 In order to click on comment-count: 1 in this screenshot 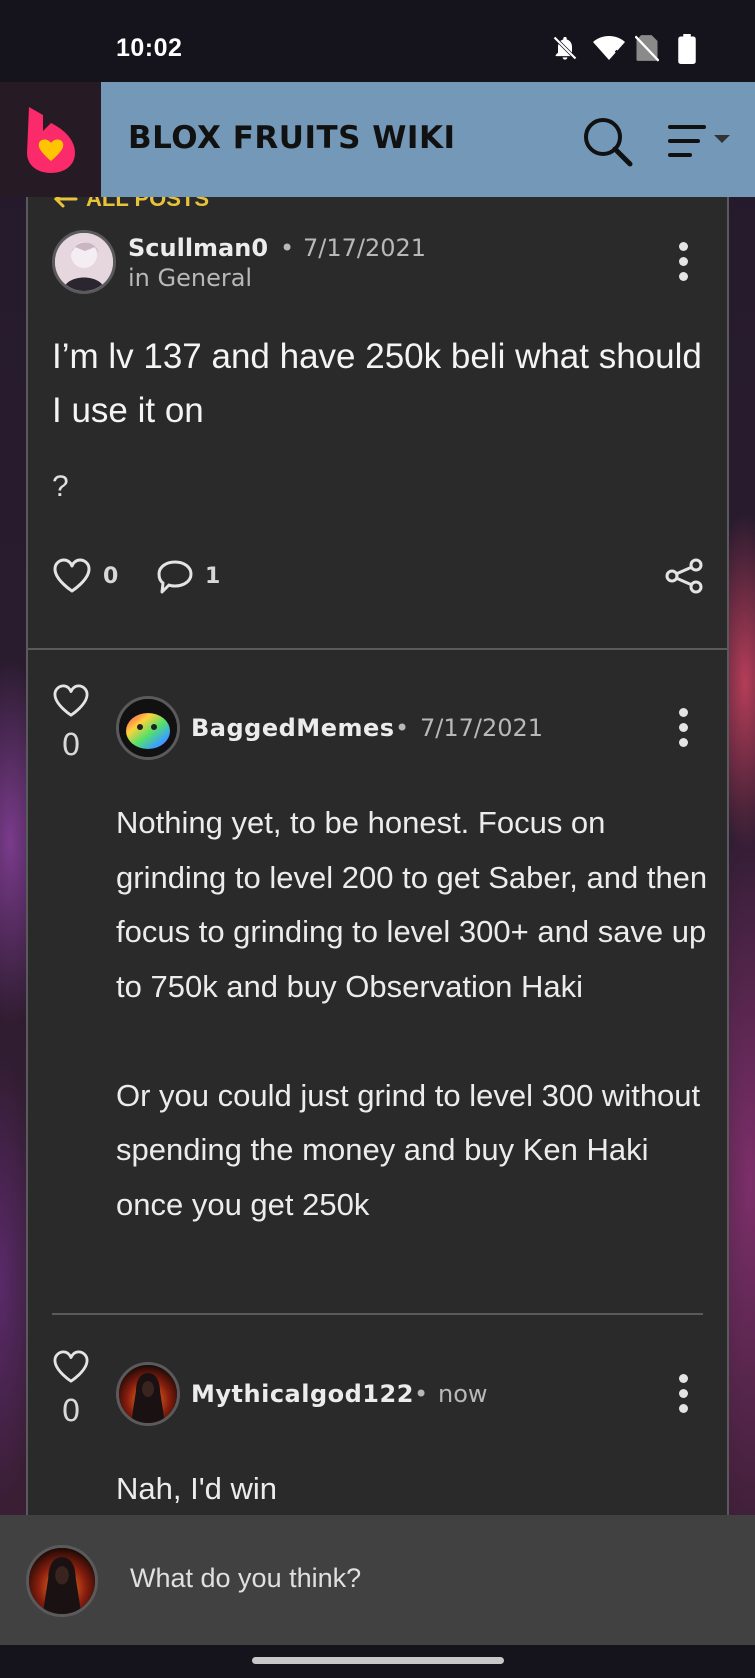, I will do `click(213, 576)`.